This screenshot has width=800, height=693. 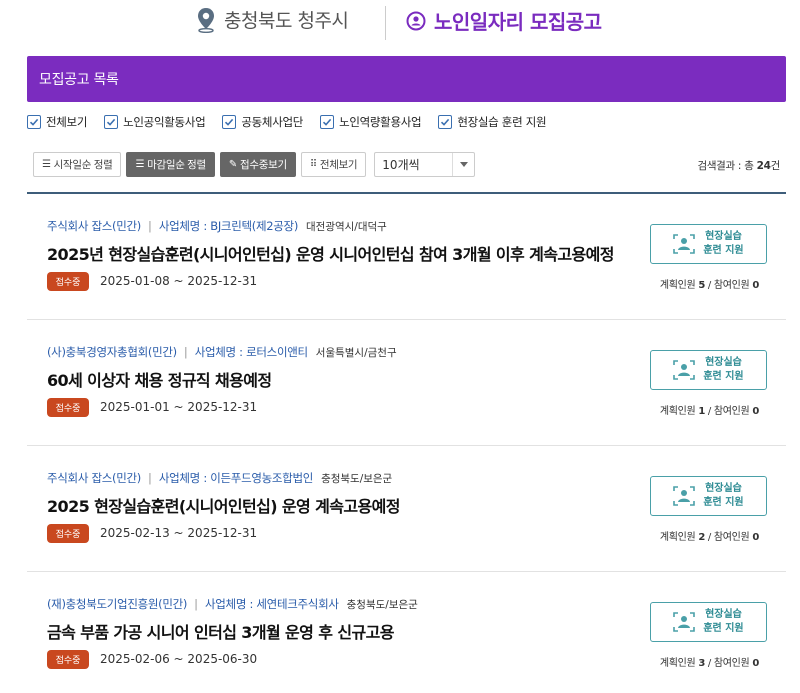 What do you see at coordinates (206, 20) in the screenshot?
I see `map-pin-icon` at bounding box center [206, 20].